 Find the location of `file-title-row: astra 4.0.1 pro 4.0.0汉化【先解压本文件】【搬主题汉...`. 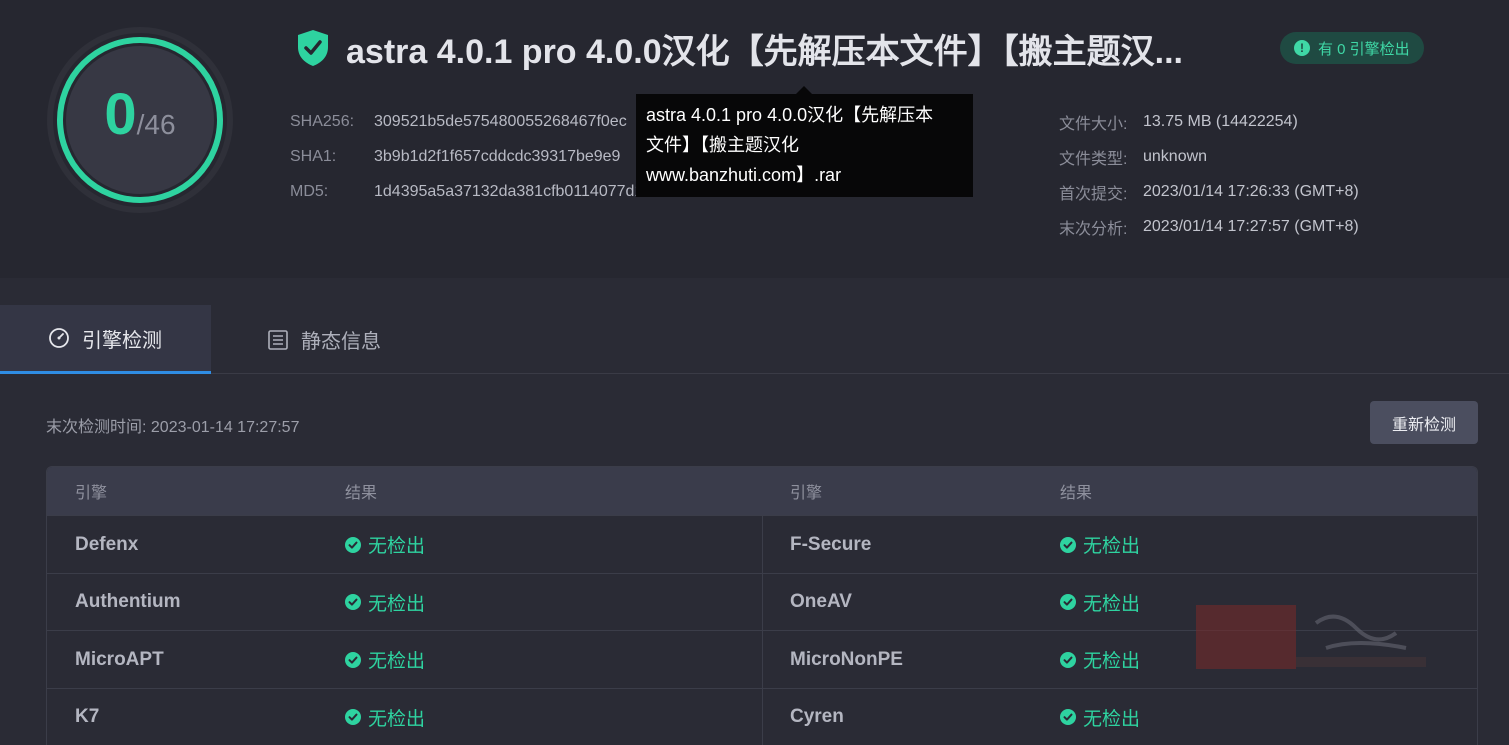

file-title-row: astra 4.0.1 pro 4.0.0汉化【先解压本文件】【搬主题汉... is located at coordinates (739, 48).